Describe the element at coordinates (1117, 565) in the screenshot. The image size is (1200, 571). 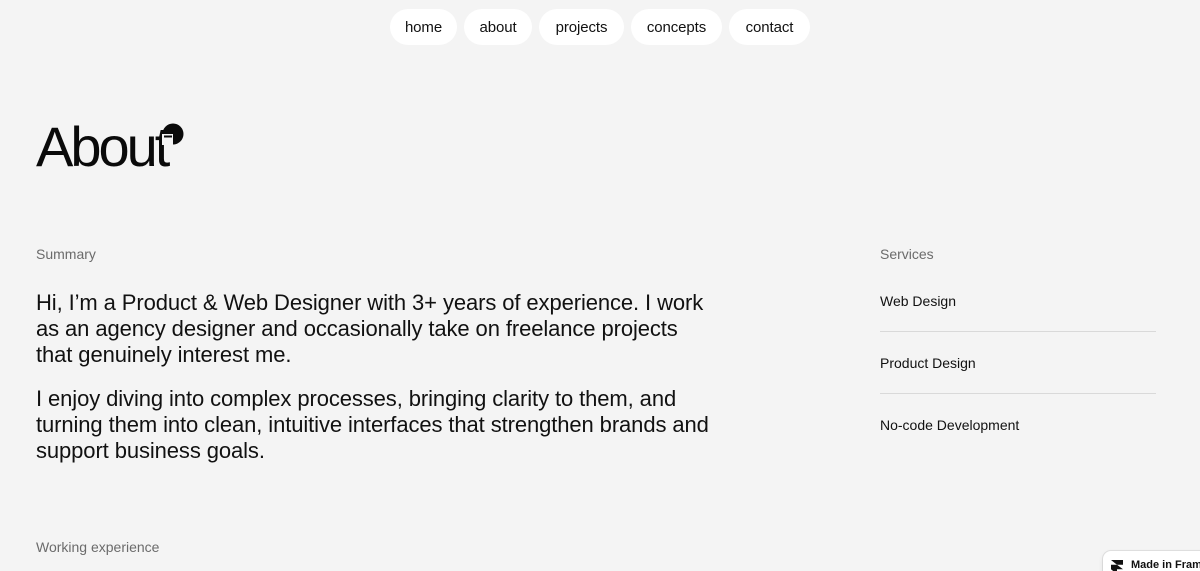
I see `framer-logo-icon` at that location.